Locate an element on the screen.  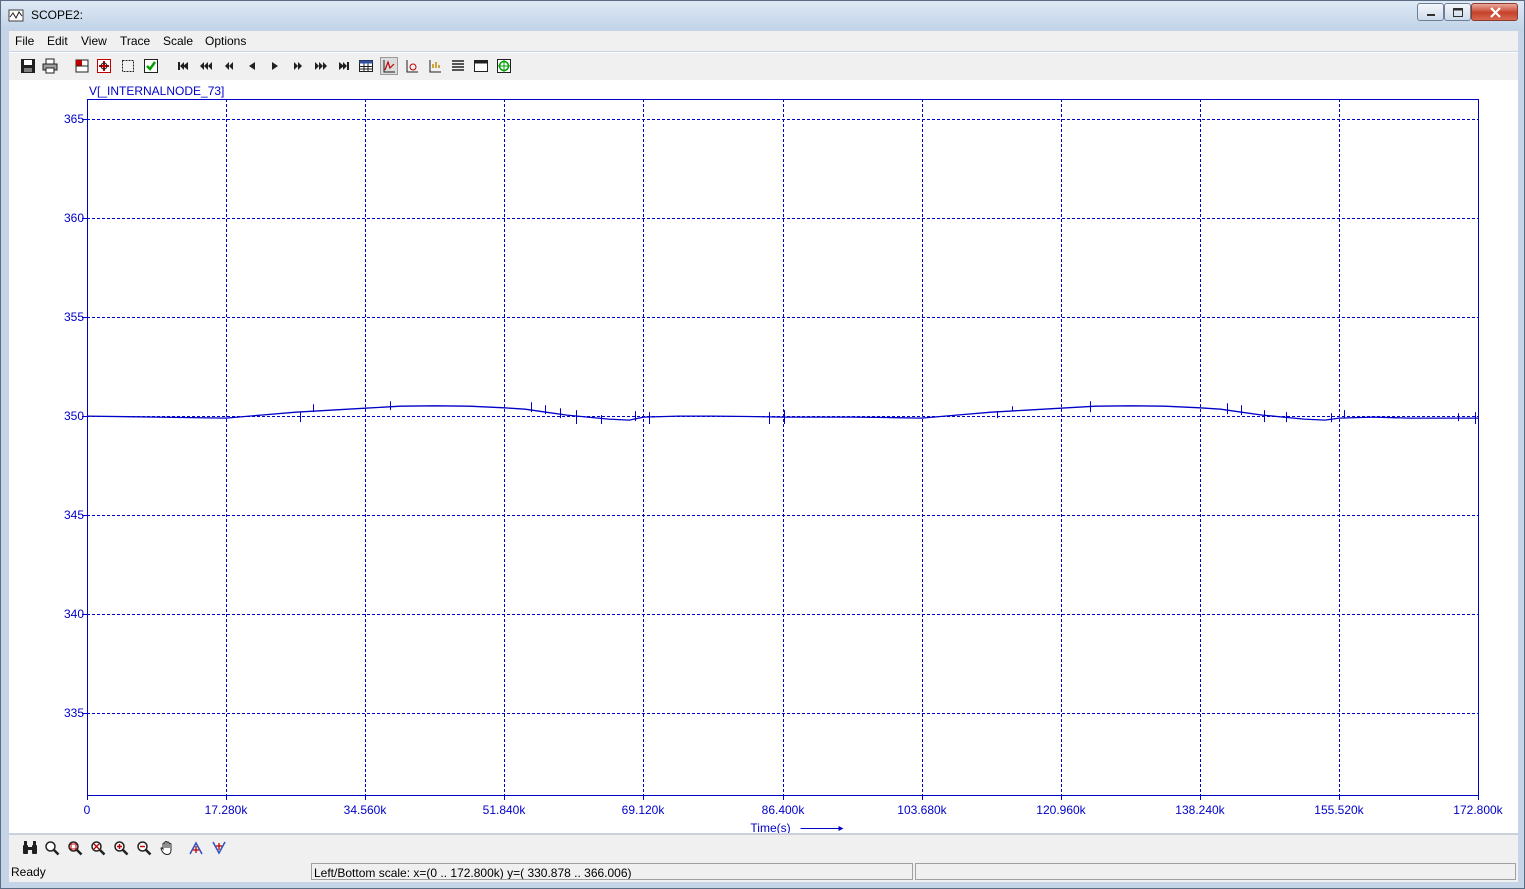
menu-scale: Scale is located at coordinates (178, 41).